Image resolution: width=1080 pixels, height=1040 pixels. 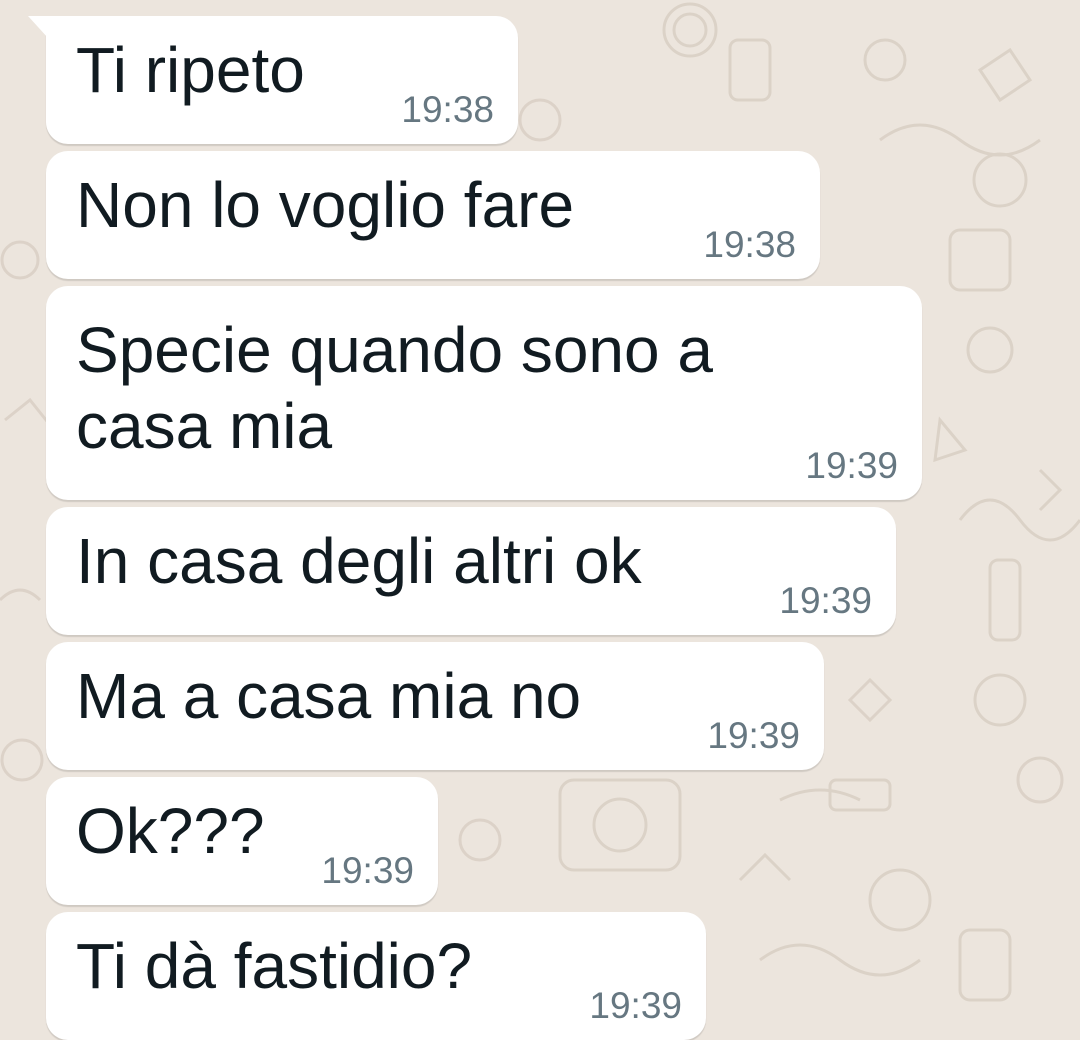 I want to click on message-bubble: Ti ripeto 19:38, so click(x=273, y=80).